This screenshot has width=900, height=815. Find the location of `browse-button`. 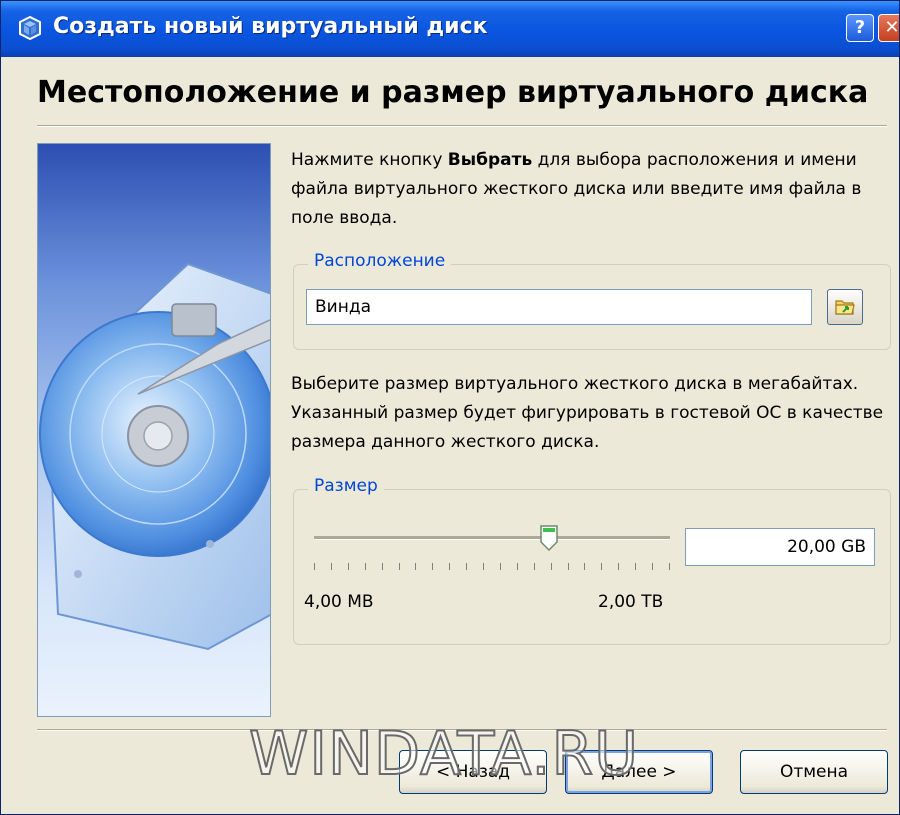

browse-button is located at coordinates (845, 307).